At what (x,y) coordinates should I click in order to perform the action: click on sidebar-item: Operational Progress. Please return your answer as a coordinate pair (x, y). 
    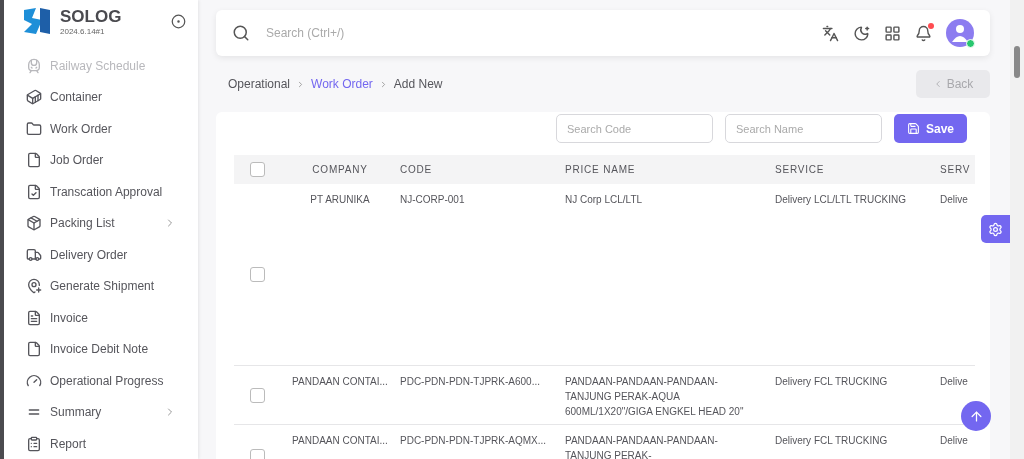
    Looking at the image, I should click on (112, 381).